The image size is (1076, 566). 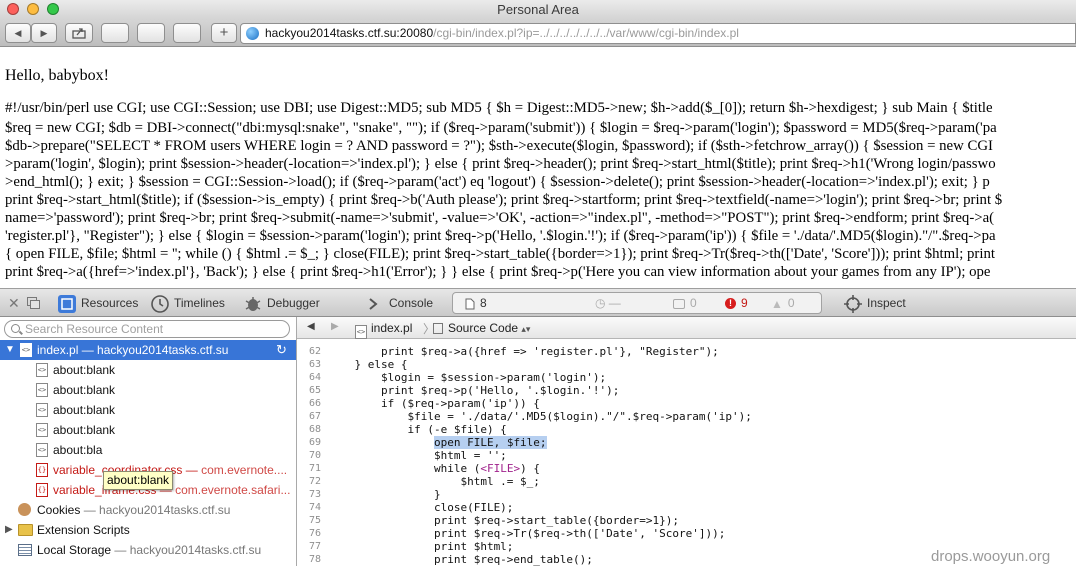 What do you see at coordinates (434, 481) in the screenshot?
I see `code-text: $html .= $_;` at bounding box center [434, 481].